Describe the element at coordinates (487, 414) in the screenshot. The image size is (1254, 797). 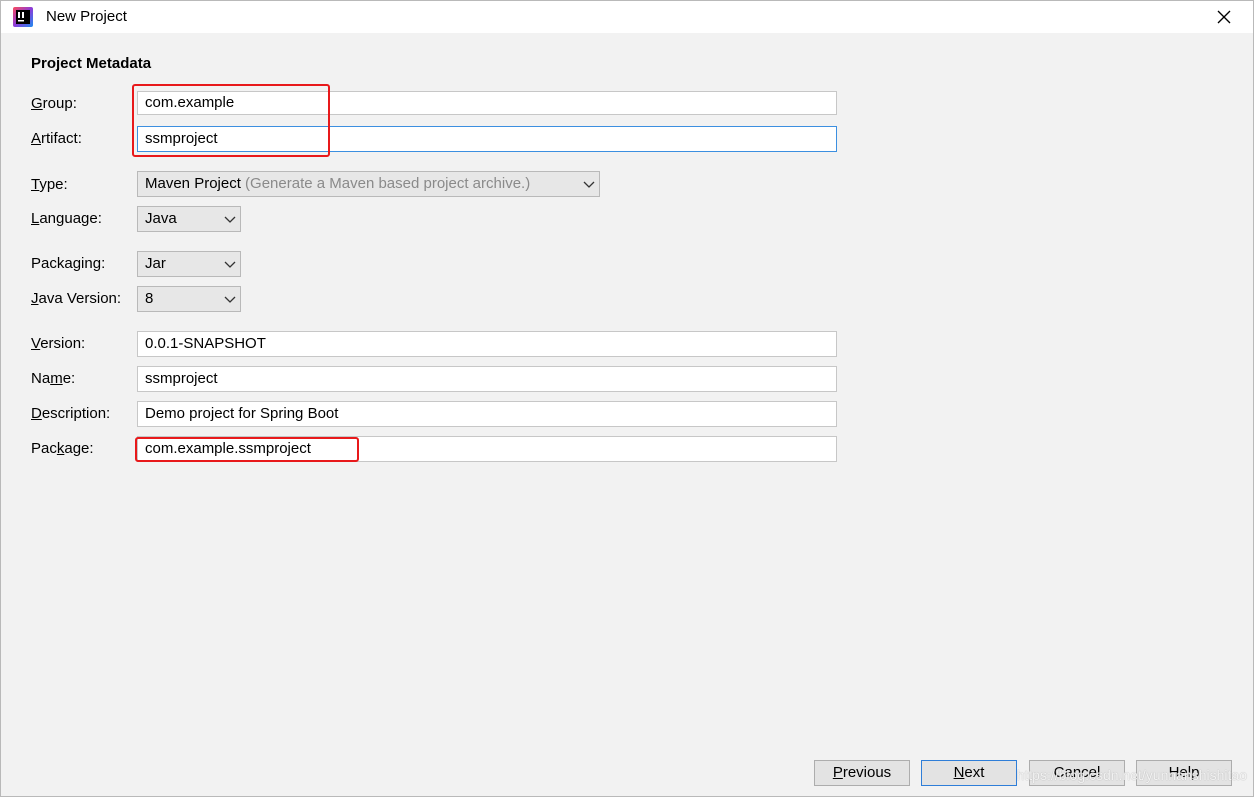
I see `description-input: Demo project for Spring Boot` at that location.